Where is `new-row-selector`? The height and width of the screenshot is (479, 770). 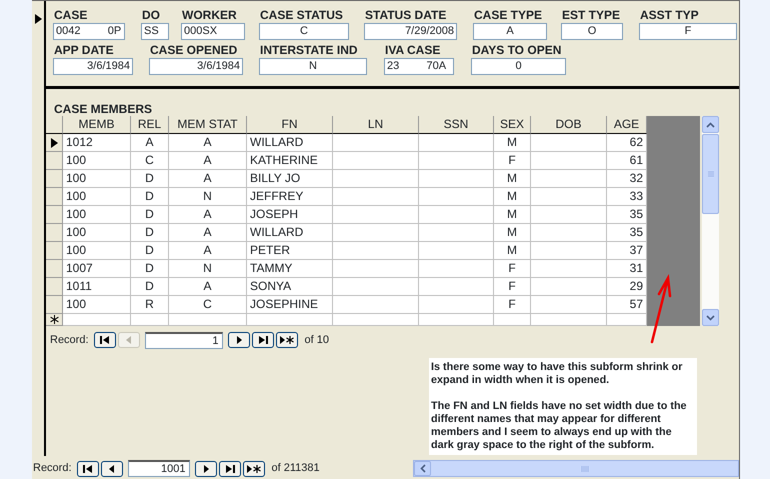 new-row-selector is located at coordinates (54, 320).